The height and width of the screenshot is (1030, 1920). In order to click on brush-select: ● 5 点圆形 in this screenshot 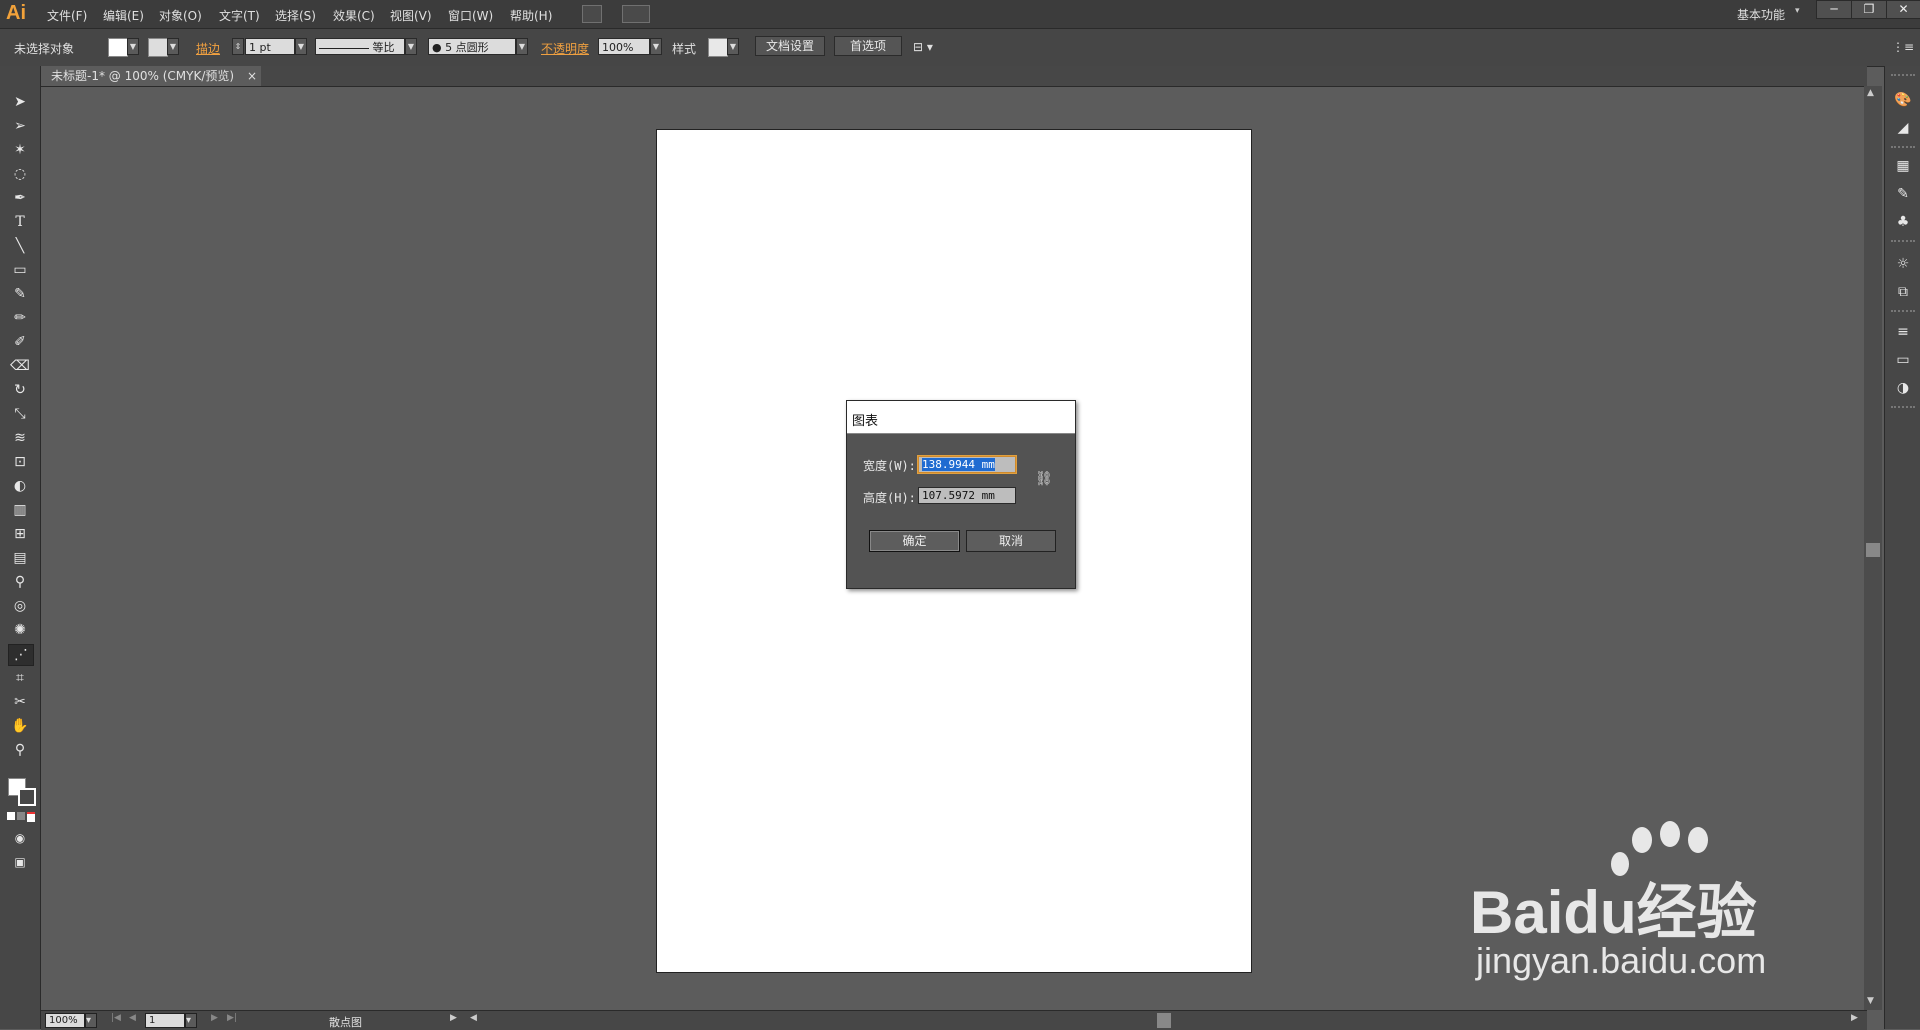, I will do `click(472, 46)`.